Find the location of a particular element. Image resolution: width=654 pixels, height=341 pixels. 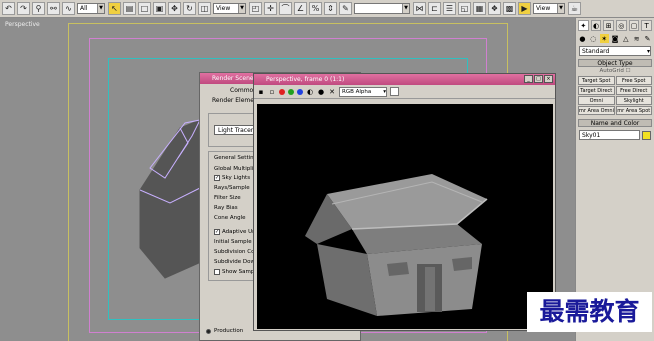

create-category-row: ● ◌ ✶ ◙ △ ≋ ✎ is located at coordinates (615, 38).